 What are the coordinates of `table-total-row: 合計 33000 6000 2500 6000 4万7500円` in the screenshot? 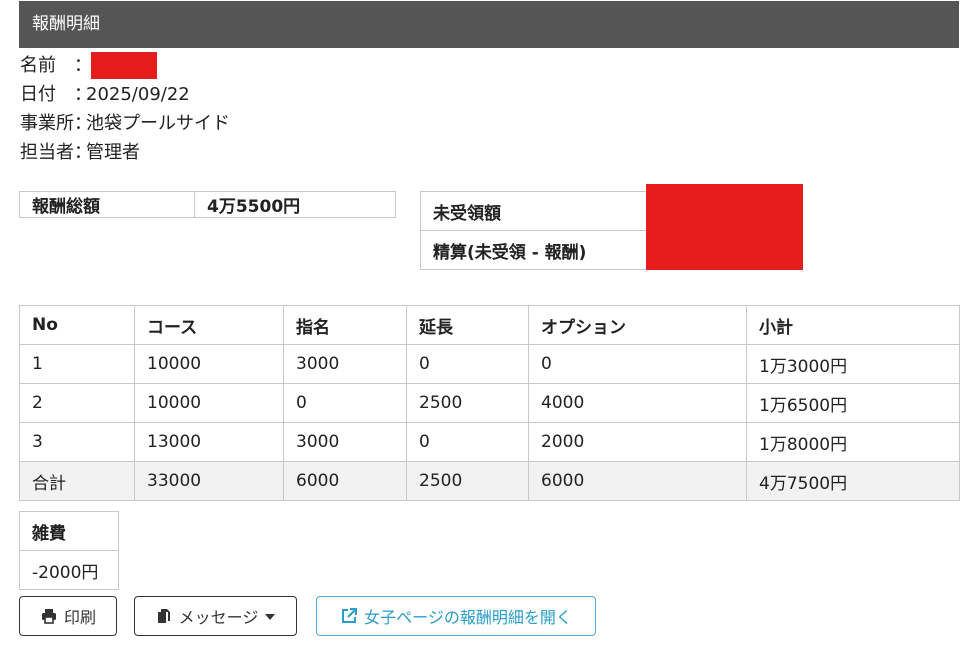 It's located at (489, 481).